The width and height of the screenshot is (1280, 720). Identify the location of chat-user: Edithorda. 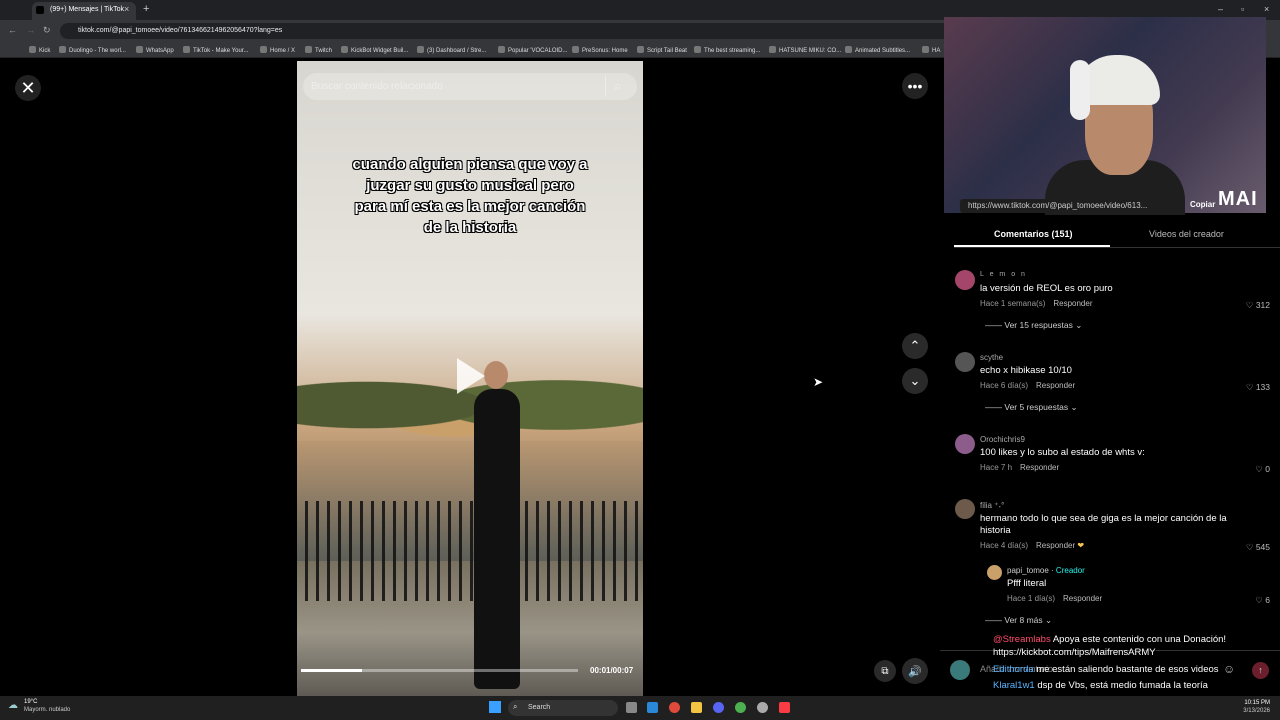
(1013, 669).